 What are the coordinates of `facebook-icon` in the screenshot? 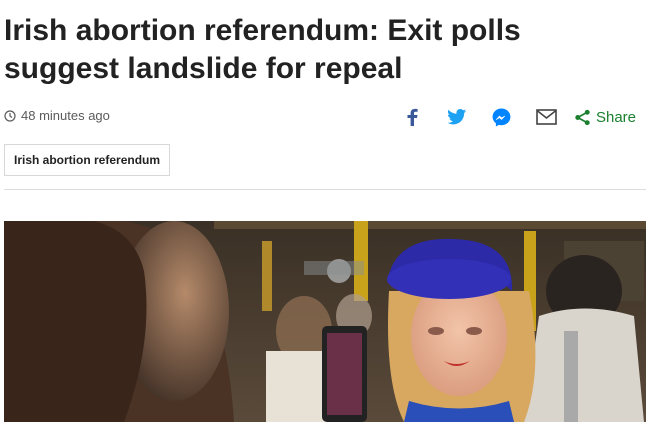 It's located at (412, 117).